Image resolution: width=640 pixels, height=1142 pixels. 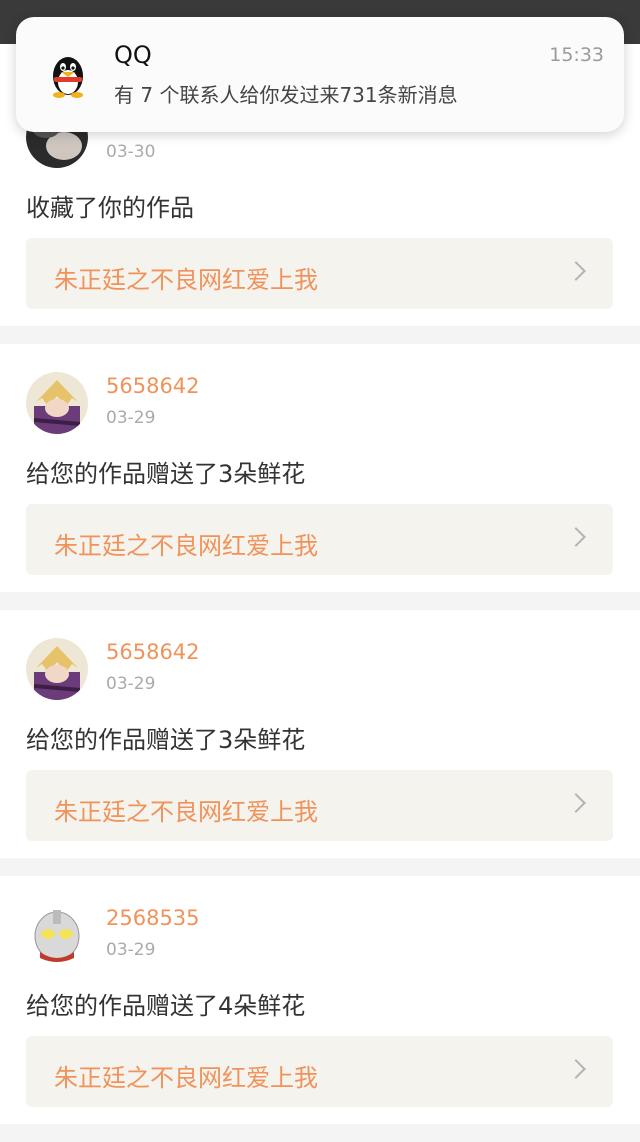 I want to click on action-text: 给您的作品赠送了4朵鲜花, so click(x=166, y=1006).